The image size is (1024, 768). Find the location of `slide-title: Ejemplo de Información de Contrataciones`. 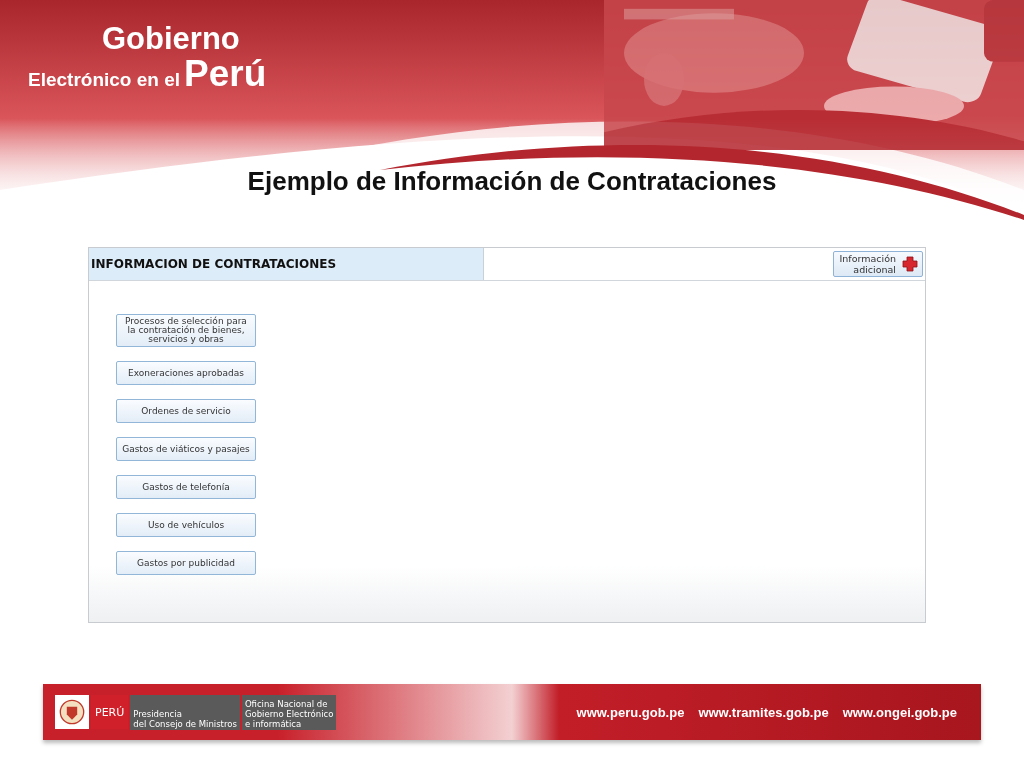

slide-title: Ejemplo de Información de Contrataciones is located at coordinates (512, 181).